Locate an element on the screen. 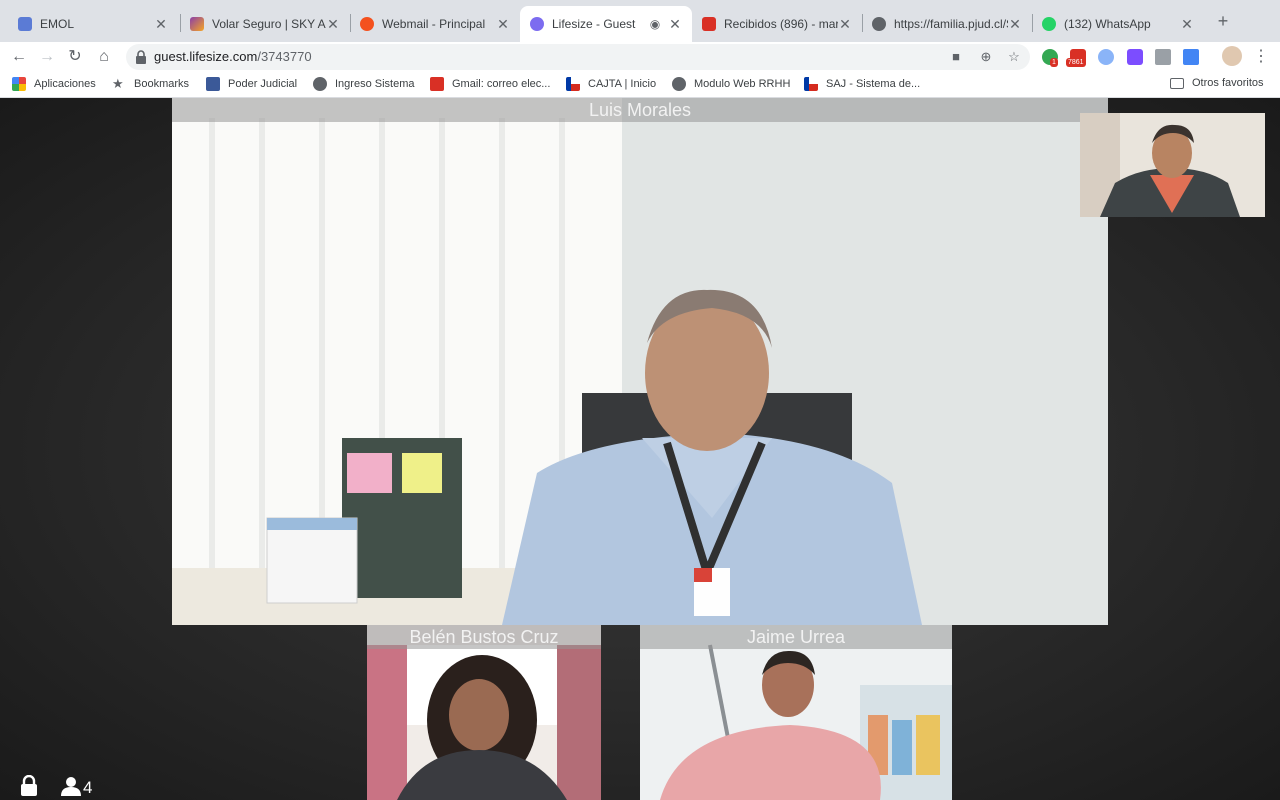 The image size is (1280, 800). folder-icon is located at coordinates (1177, 83).